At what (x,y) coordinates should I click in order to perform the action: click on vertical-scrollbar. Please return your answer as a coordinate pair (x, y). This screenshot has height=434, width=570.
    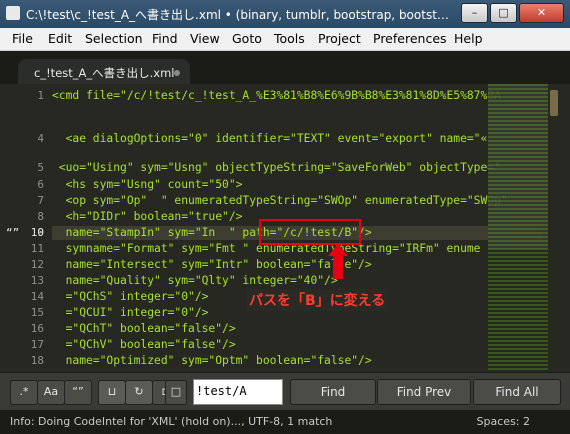
    Looking at the image, I should click on (554, 228).